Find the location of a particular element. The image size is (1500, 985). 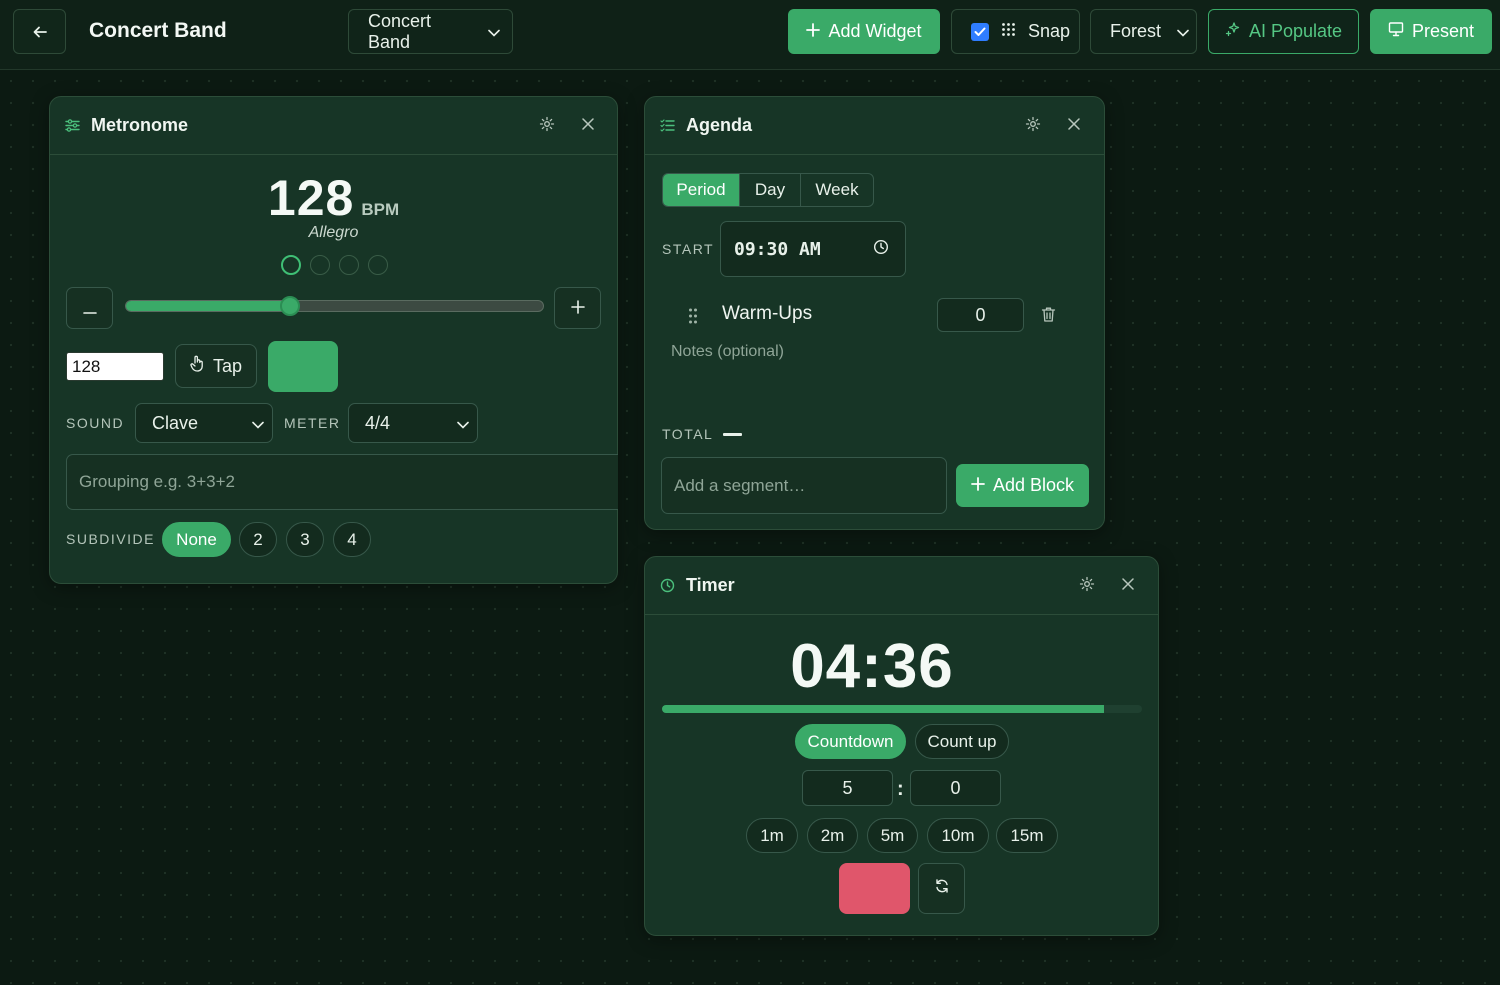

reset-button is located at coordinates (941, 888).